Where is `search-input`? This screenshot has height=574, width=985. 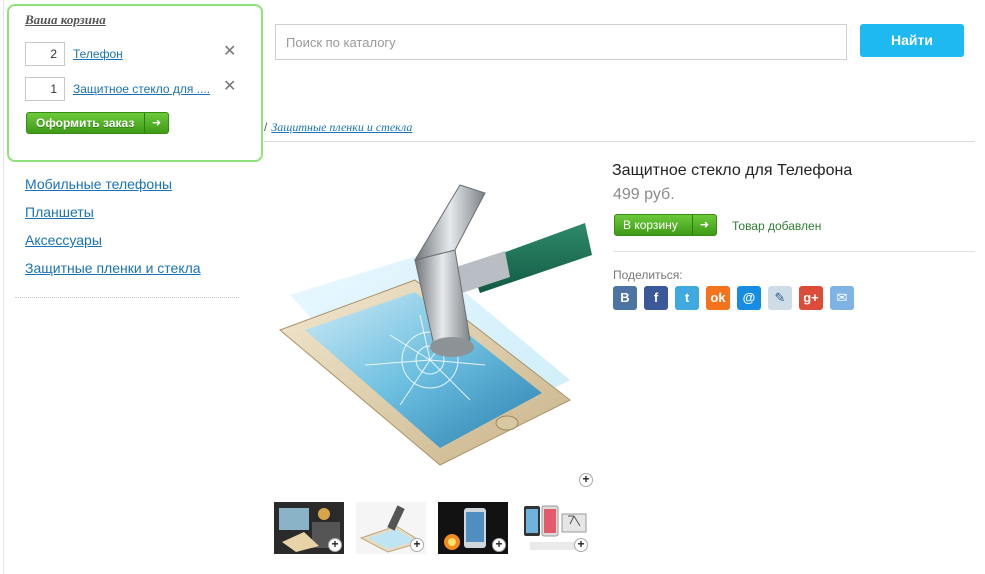 search-input is located at coordinates (561, 42).